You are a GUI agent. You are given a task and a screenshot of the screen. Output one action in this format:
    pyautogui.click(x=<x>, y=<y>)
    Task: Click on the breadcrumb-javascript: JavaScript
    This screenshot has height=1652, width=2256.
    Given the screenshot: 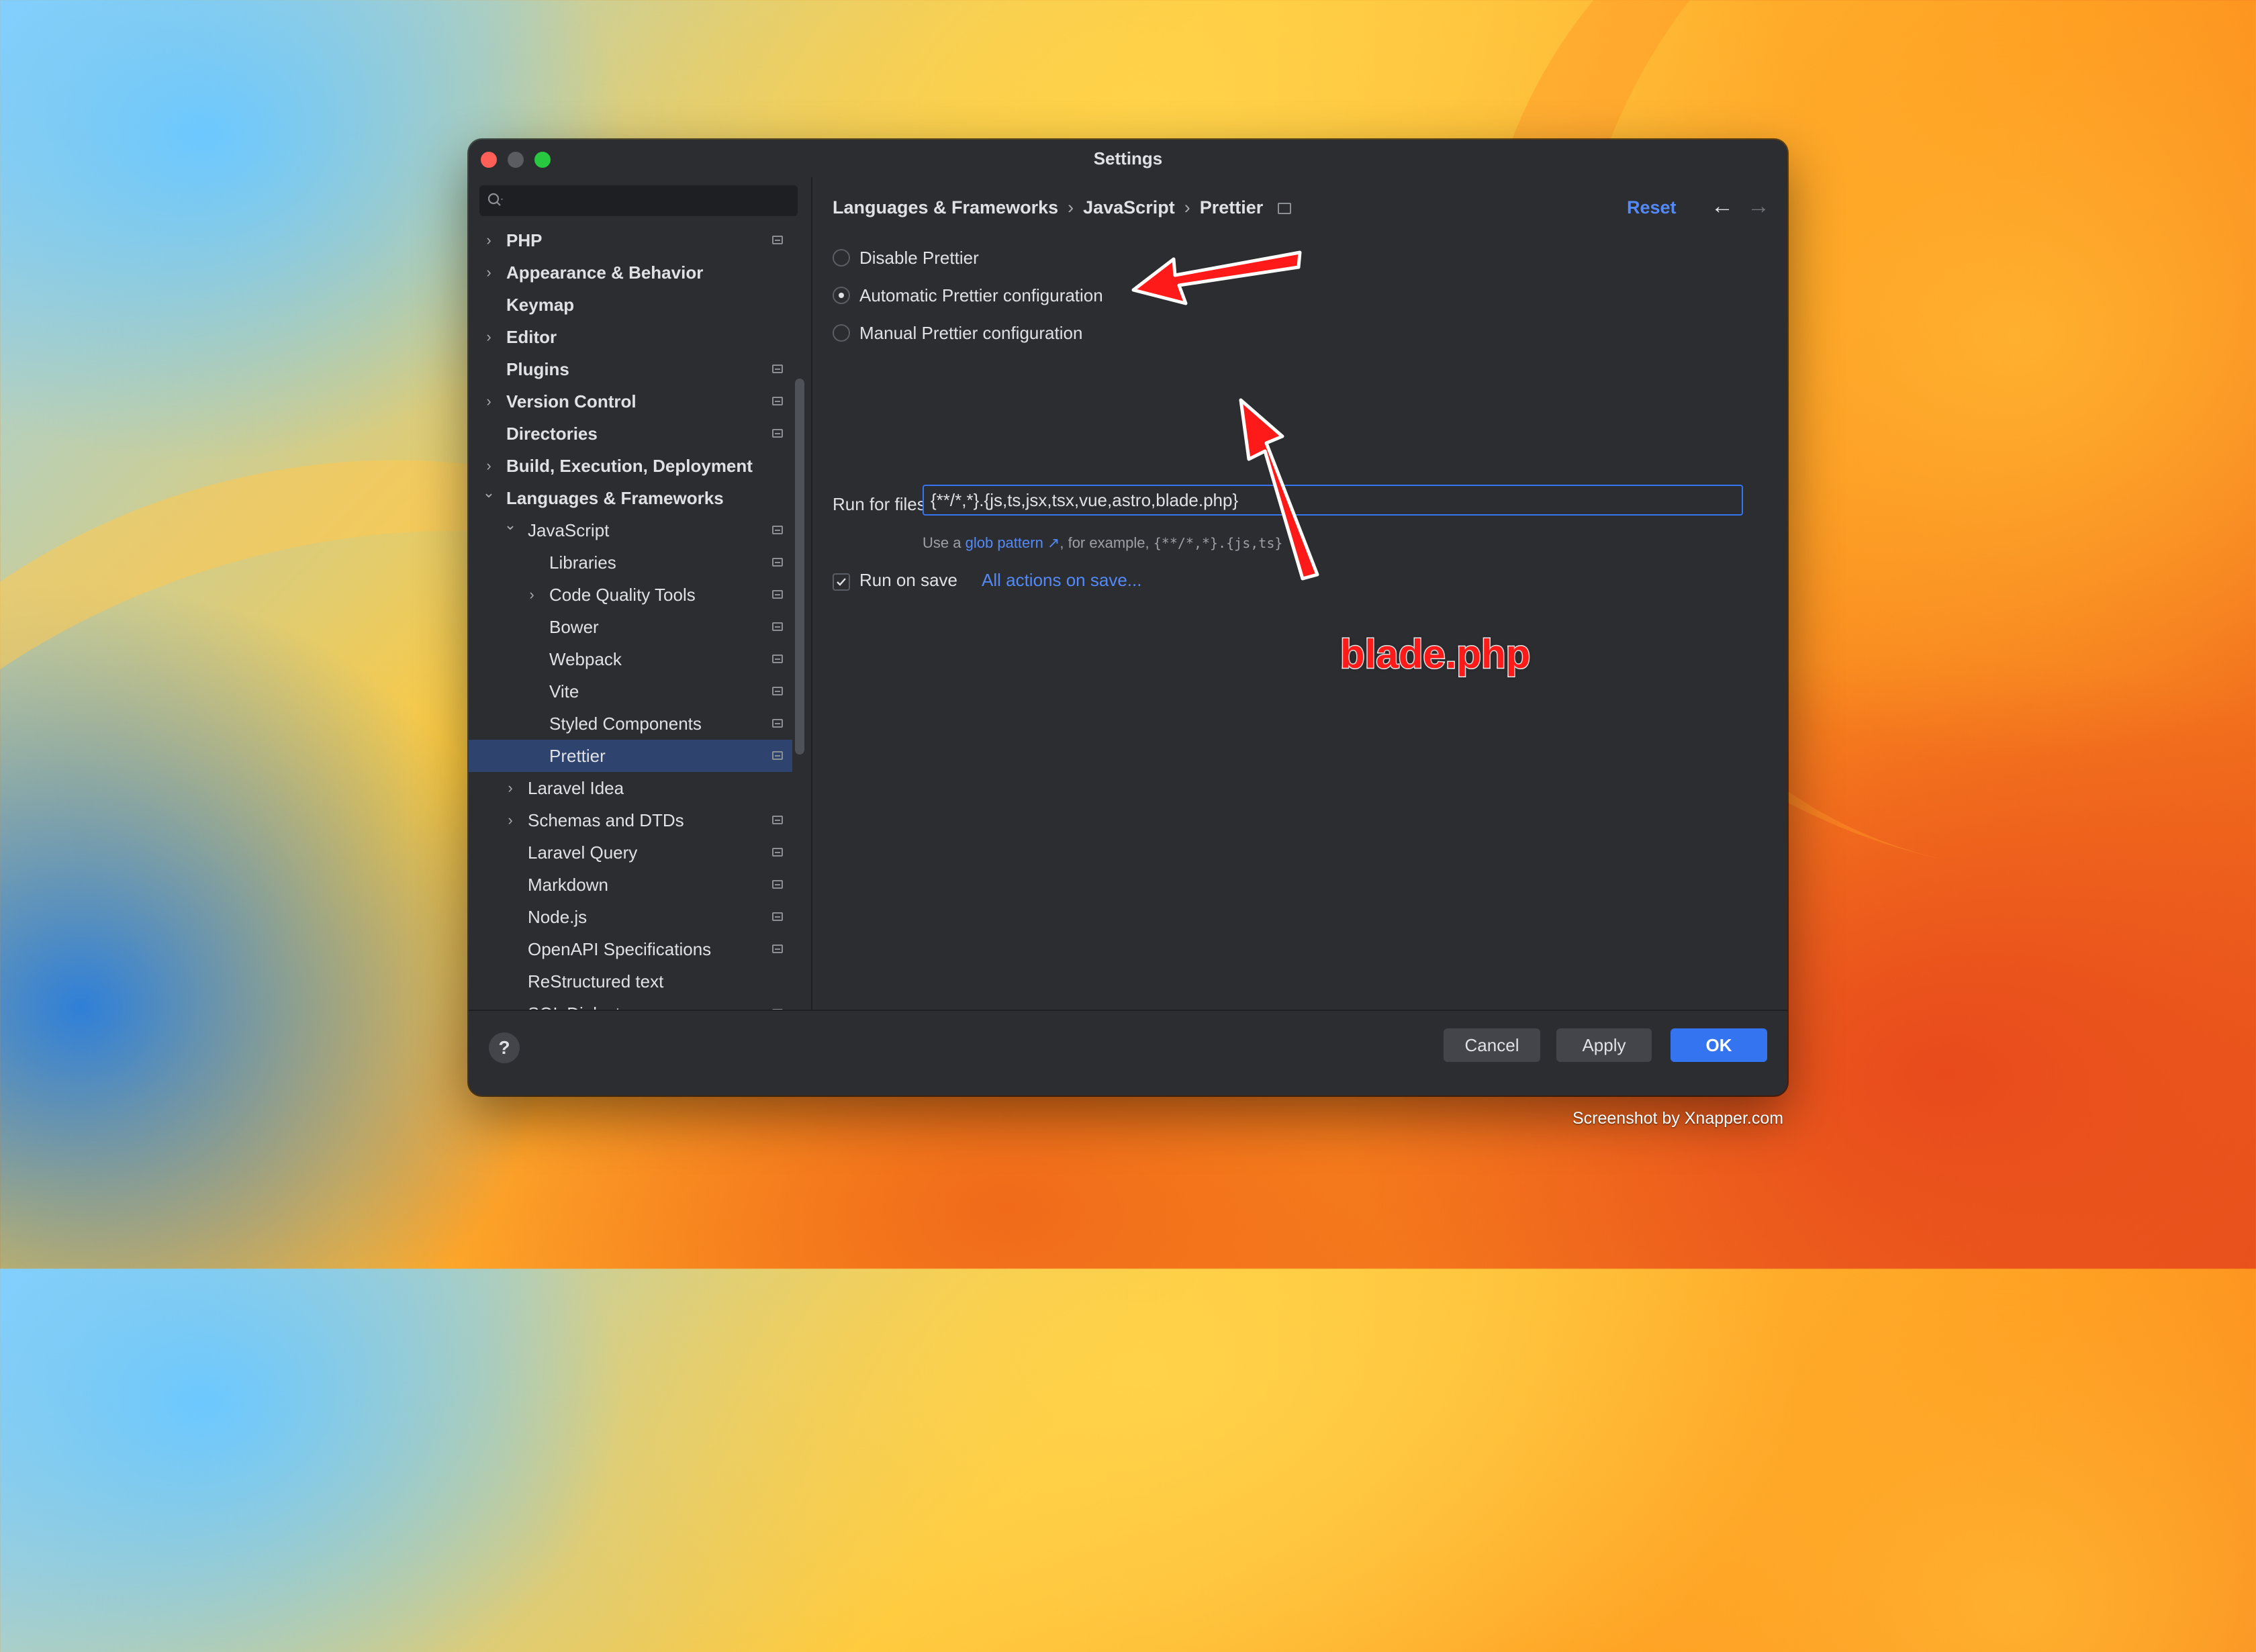 What is the action you would take?
    pyautogui.click(x=1129, y=207)
    